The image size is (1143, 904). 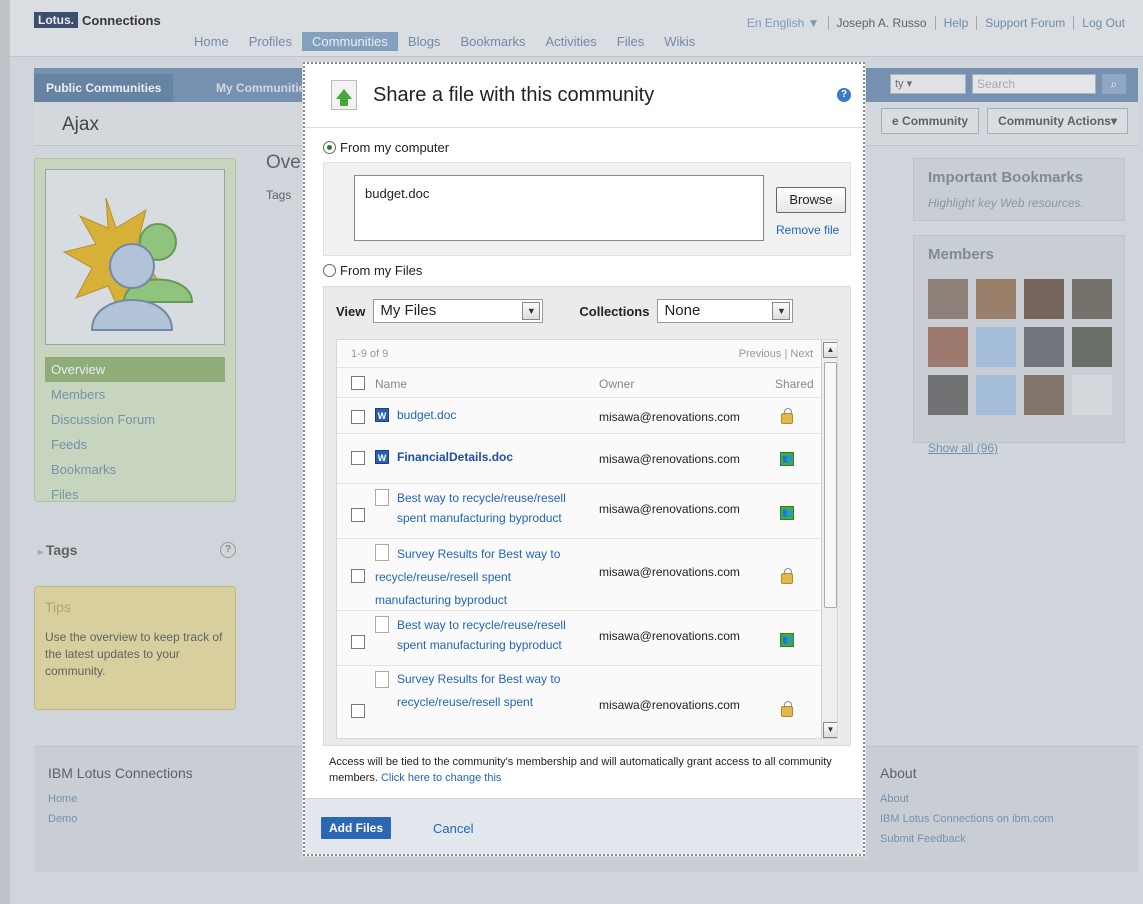 I want to click on change-access-link: Click here to change this, so click(x=441, y=778).